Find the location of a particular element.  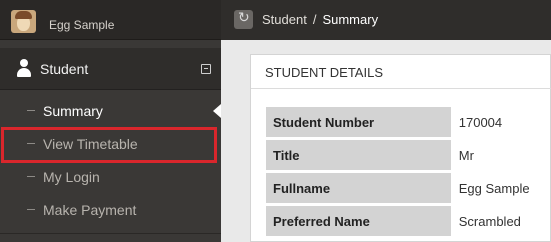

field-value: Mr is located at coordinates (500, 155).